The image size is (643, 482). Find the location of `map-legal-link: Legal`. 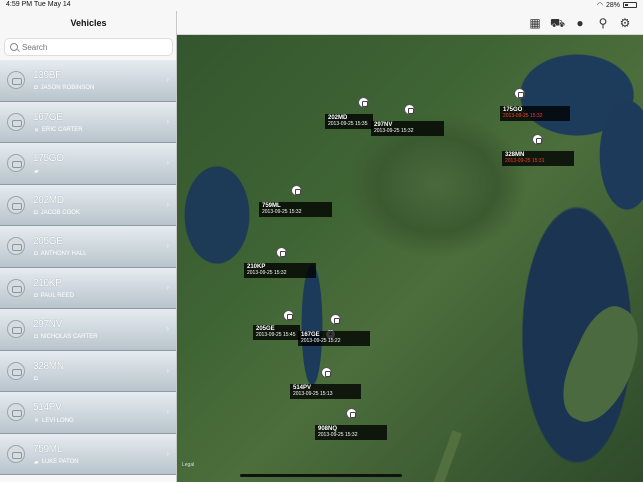

map-legal-link: Legal is located at coordinates (188, 465).